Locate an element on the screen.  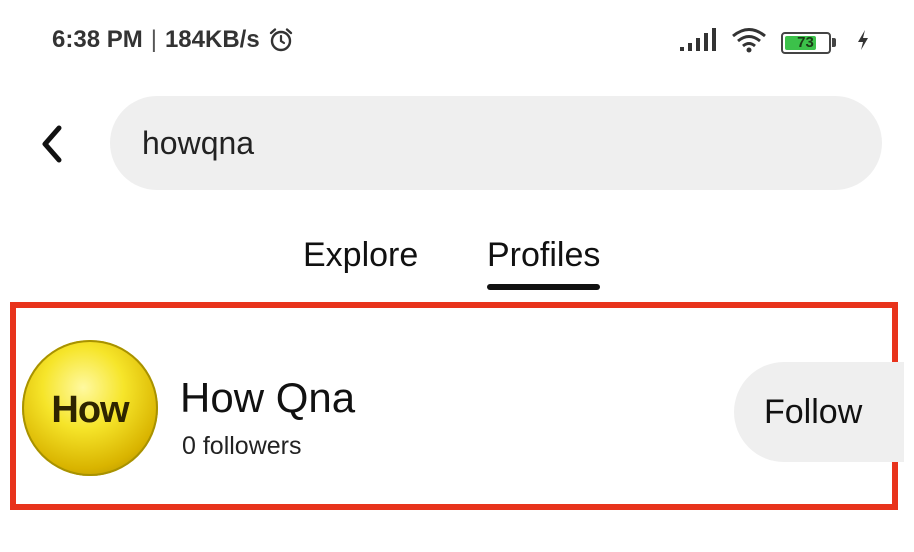
search-input is located at coordinates (512, 143).